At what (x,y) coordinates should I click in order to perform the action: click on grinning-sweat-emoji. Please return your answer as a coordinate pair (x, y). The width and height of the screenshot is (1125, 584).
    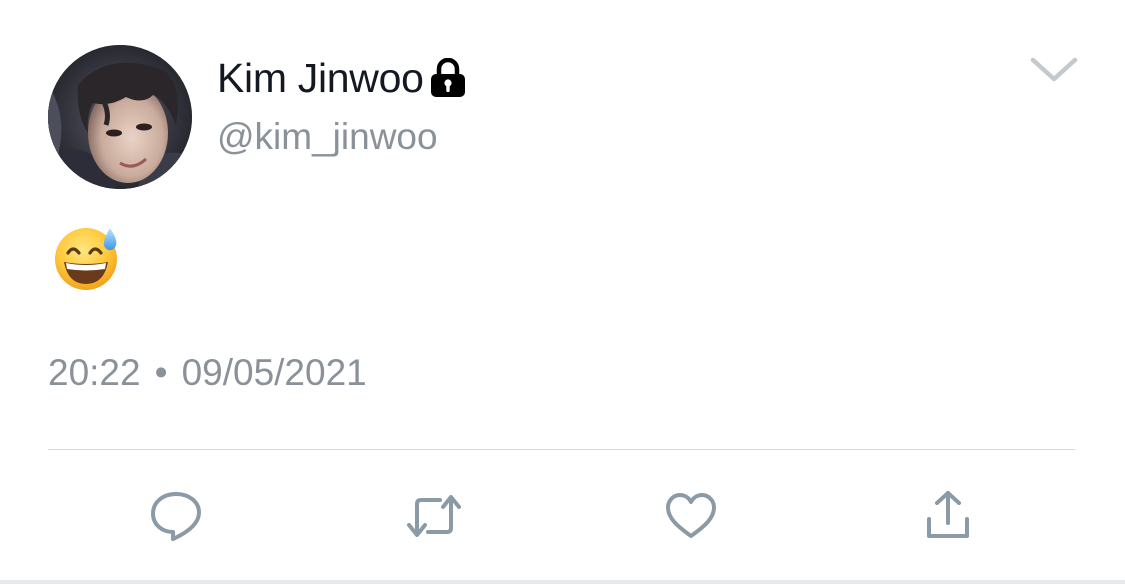
    Looking at the image, I should click on (86, 259).